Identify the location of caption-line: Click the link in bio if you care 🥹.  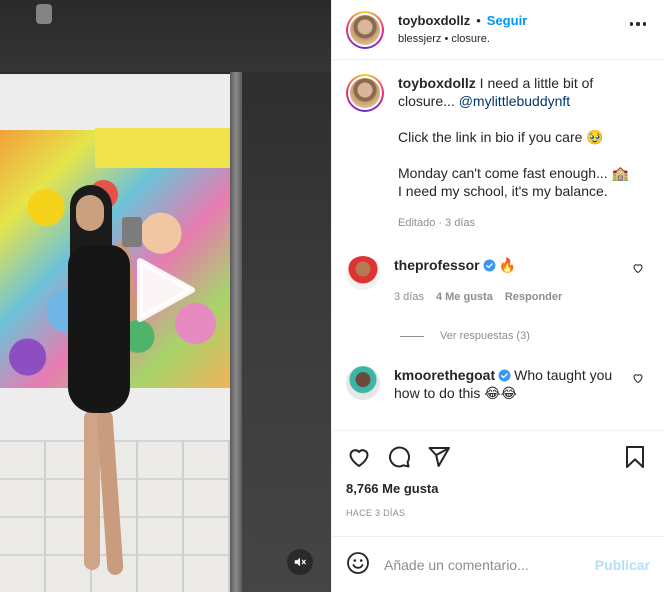
(501, 137).